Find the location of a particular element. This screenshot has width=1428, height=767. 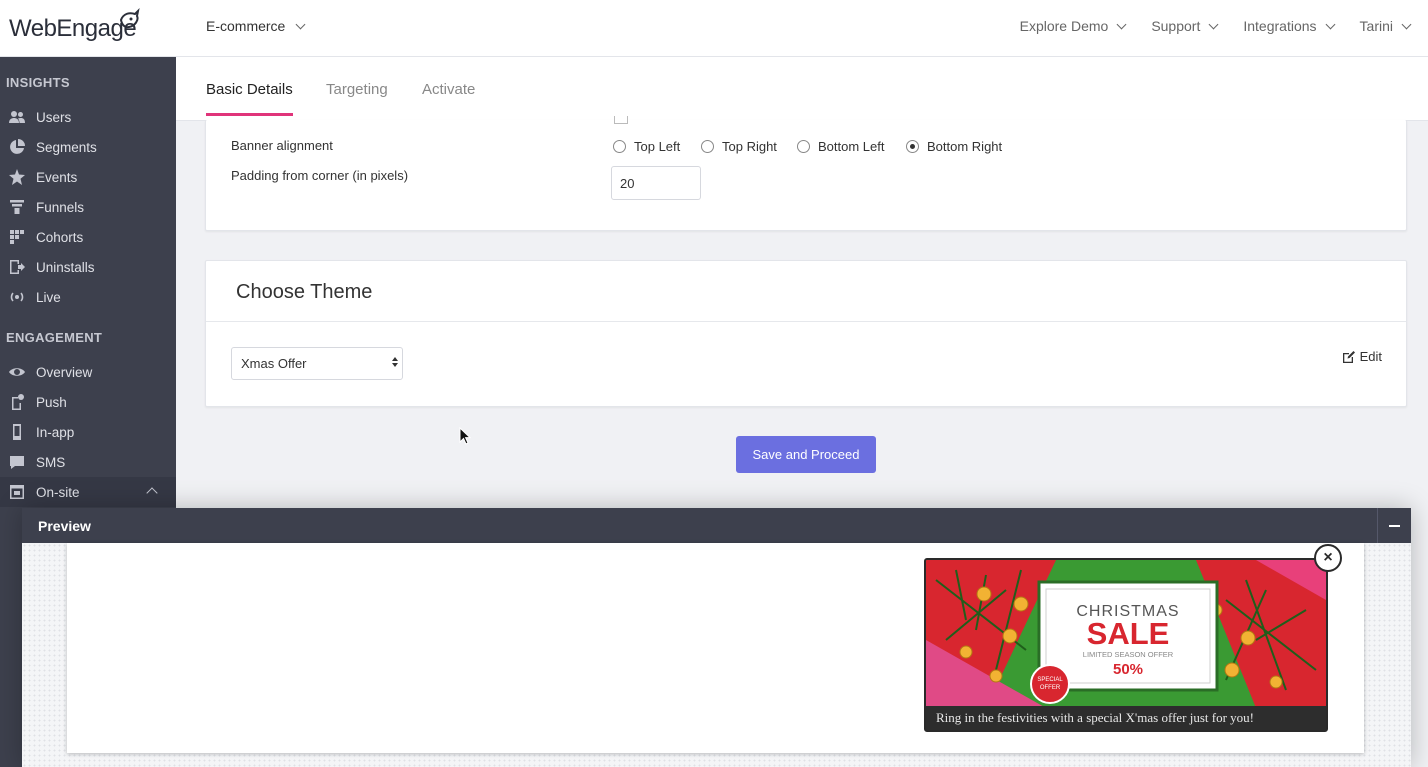

exit-icon is located at coordinates (17, 267).